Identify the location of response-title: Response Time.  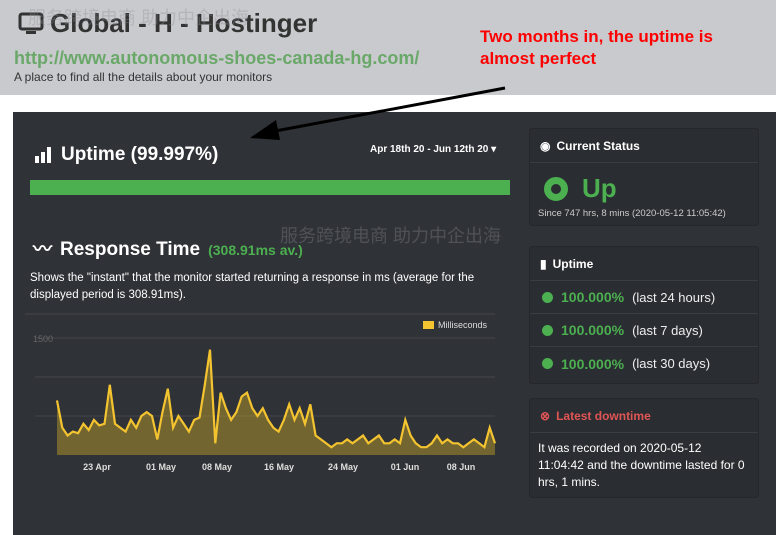
(130, 249).